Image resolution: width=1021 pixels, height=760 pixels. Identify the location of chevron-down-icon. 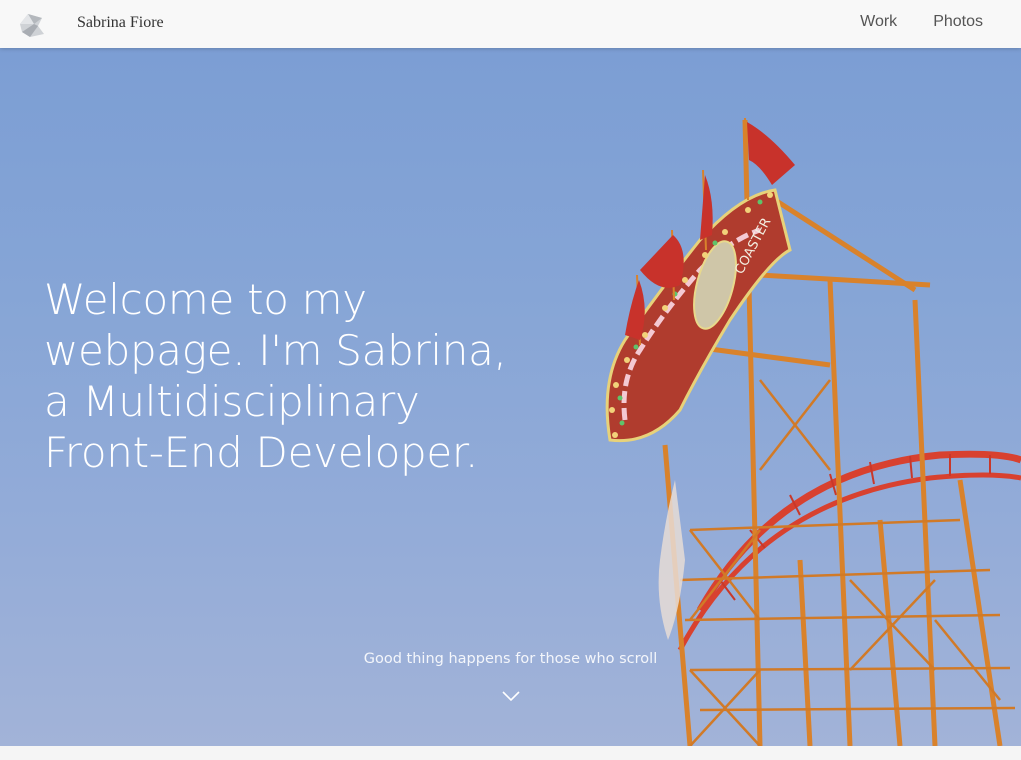
(511, 696).